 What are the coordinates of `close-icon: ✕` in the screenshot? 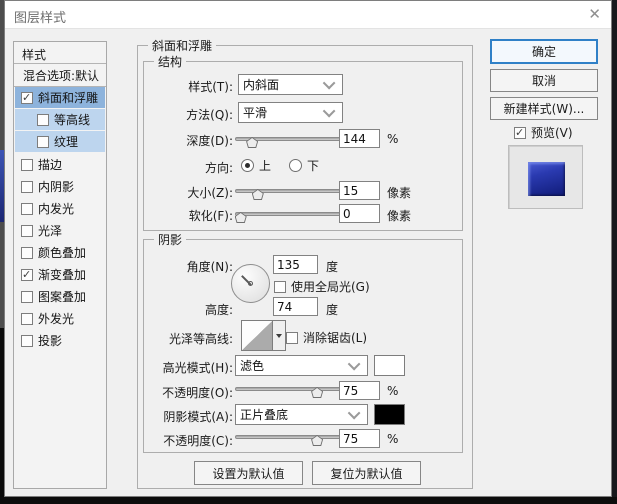 It's located at (594, 14).